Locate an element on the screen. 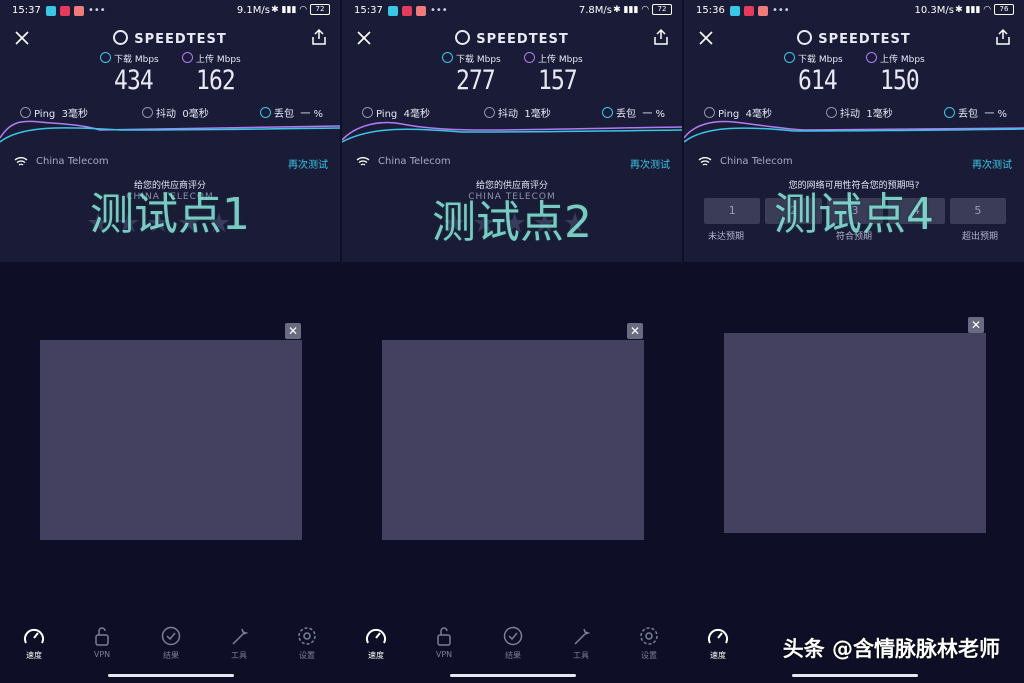 Image resolution: width=1024 pixels, height=683 pixels. logo-text: SPEEDTEST is located at coordinates (864, 39).